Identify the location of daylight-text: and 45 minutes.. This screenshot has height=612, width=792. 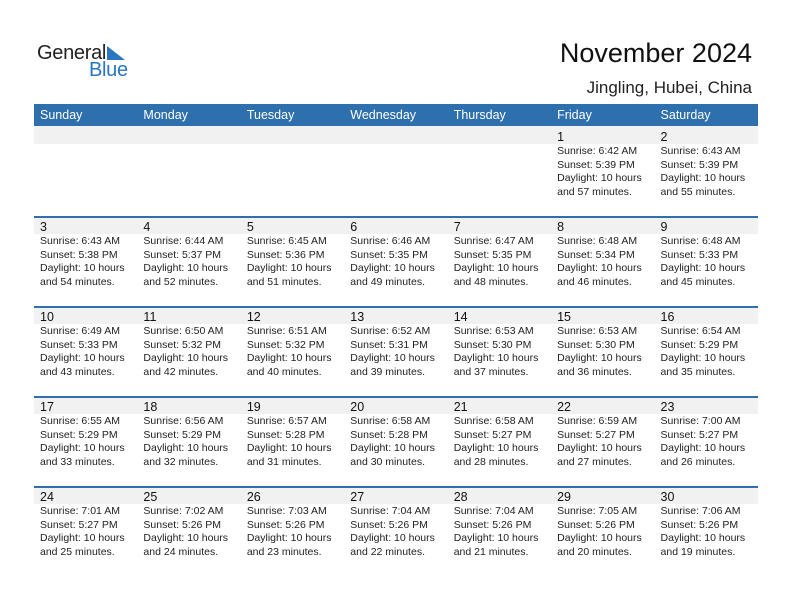
(698, 281).